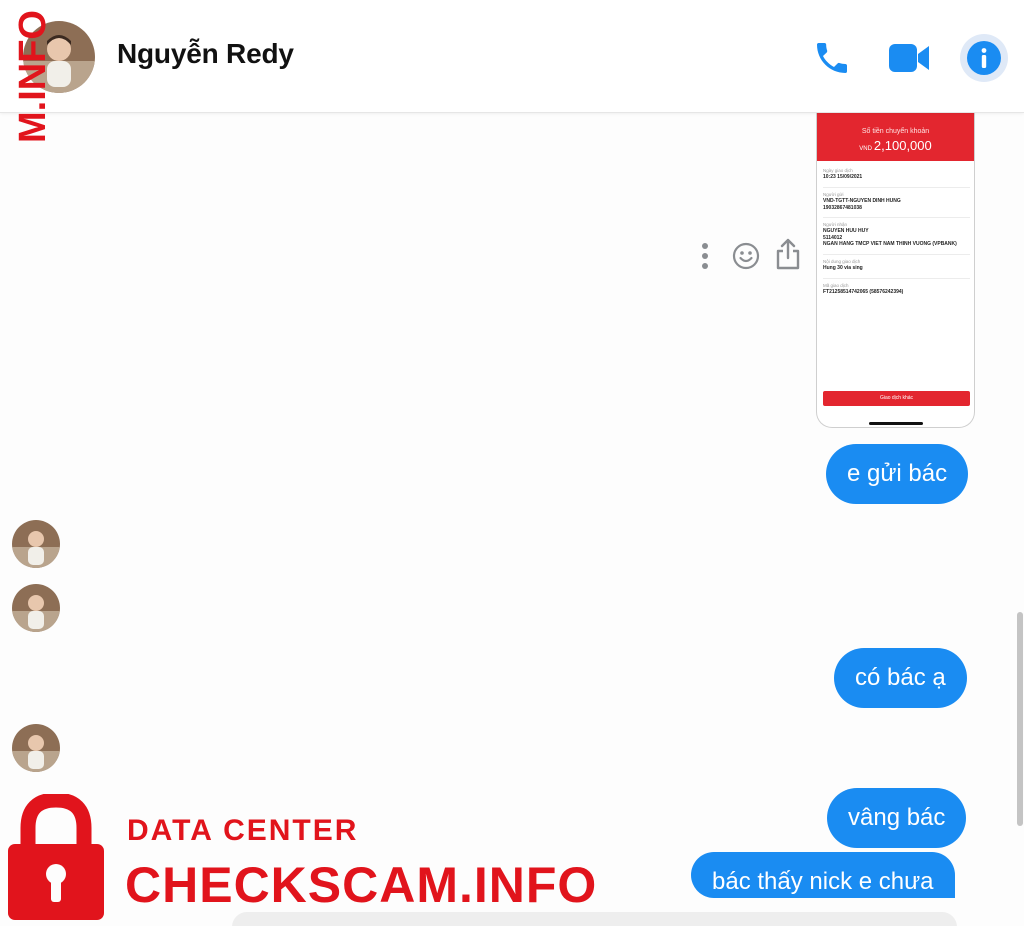 This screenshot has height=926, width=1024. I want to click on receipt-amount: VND 2,100,000, so click(895, 145).